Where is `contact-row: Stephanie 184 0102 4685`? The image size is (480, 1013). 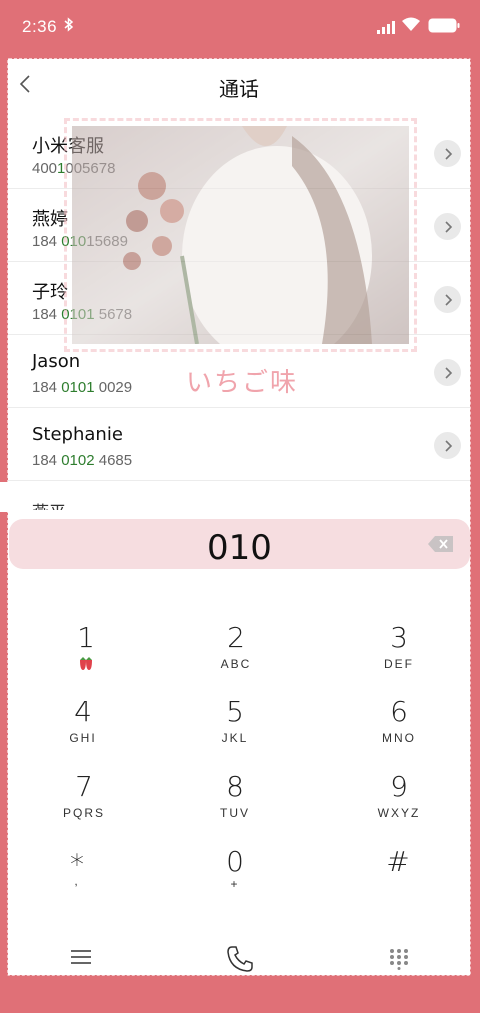
contact-row: Stephanie 184 0102 4685 is located at coordinates (239, 444).